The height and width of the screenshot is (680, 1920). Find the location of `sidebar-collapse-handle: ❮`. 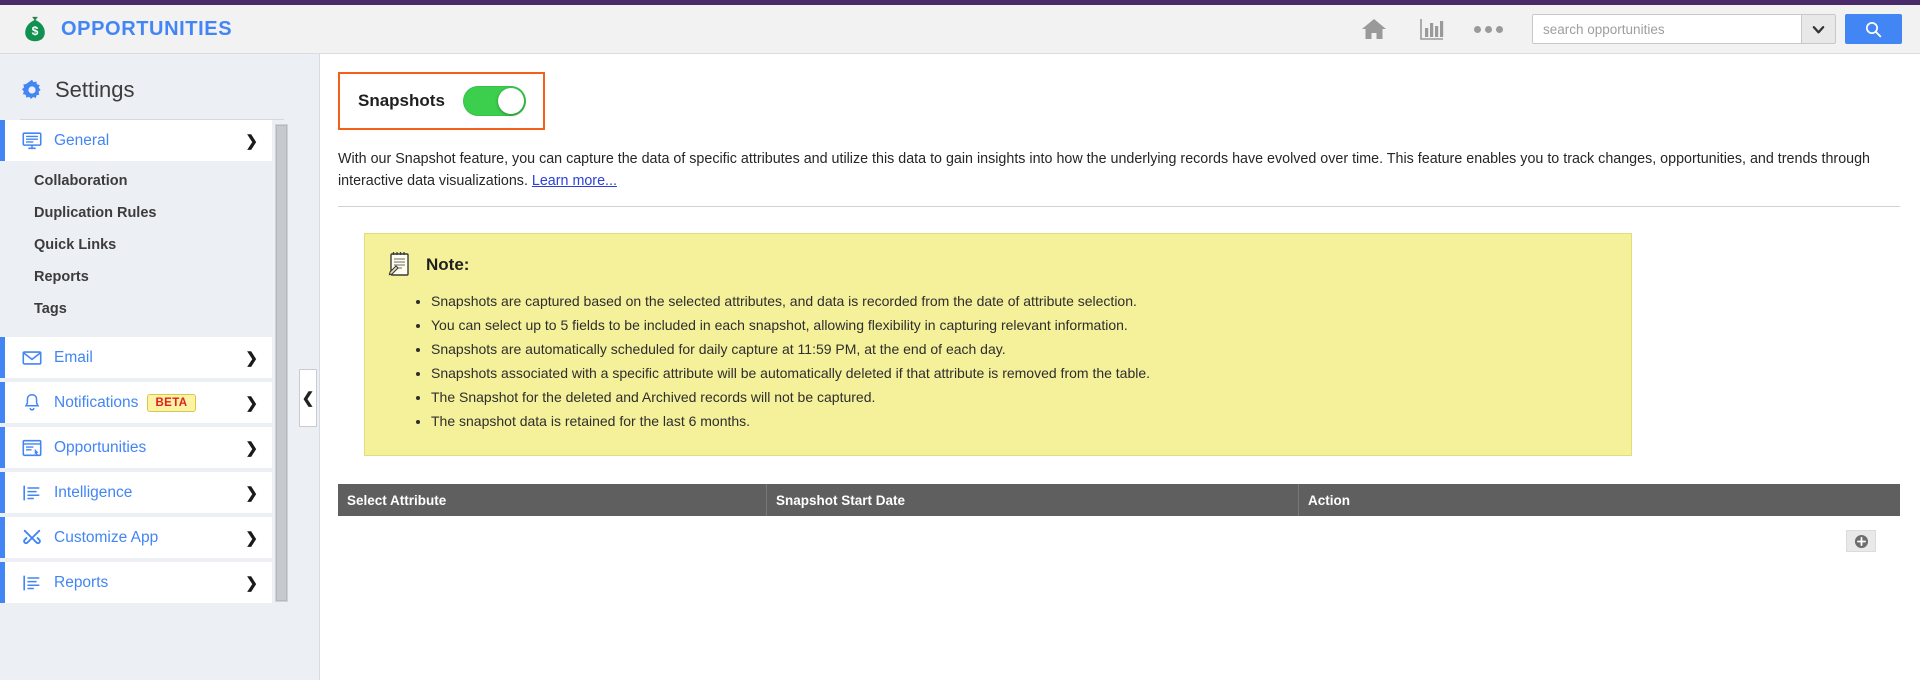

sidebar-collapse-handle: ❮ is located at coordinates (308, 398).